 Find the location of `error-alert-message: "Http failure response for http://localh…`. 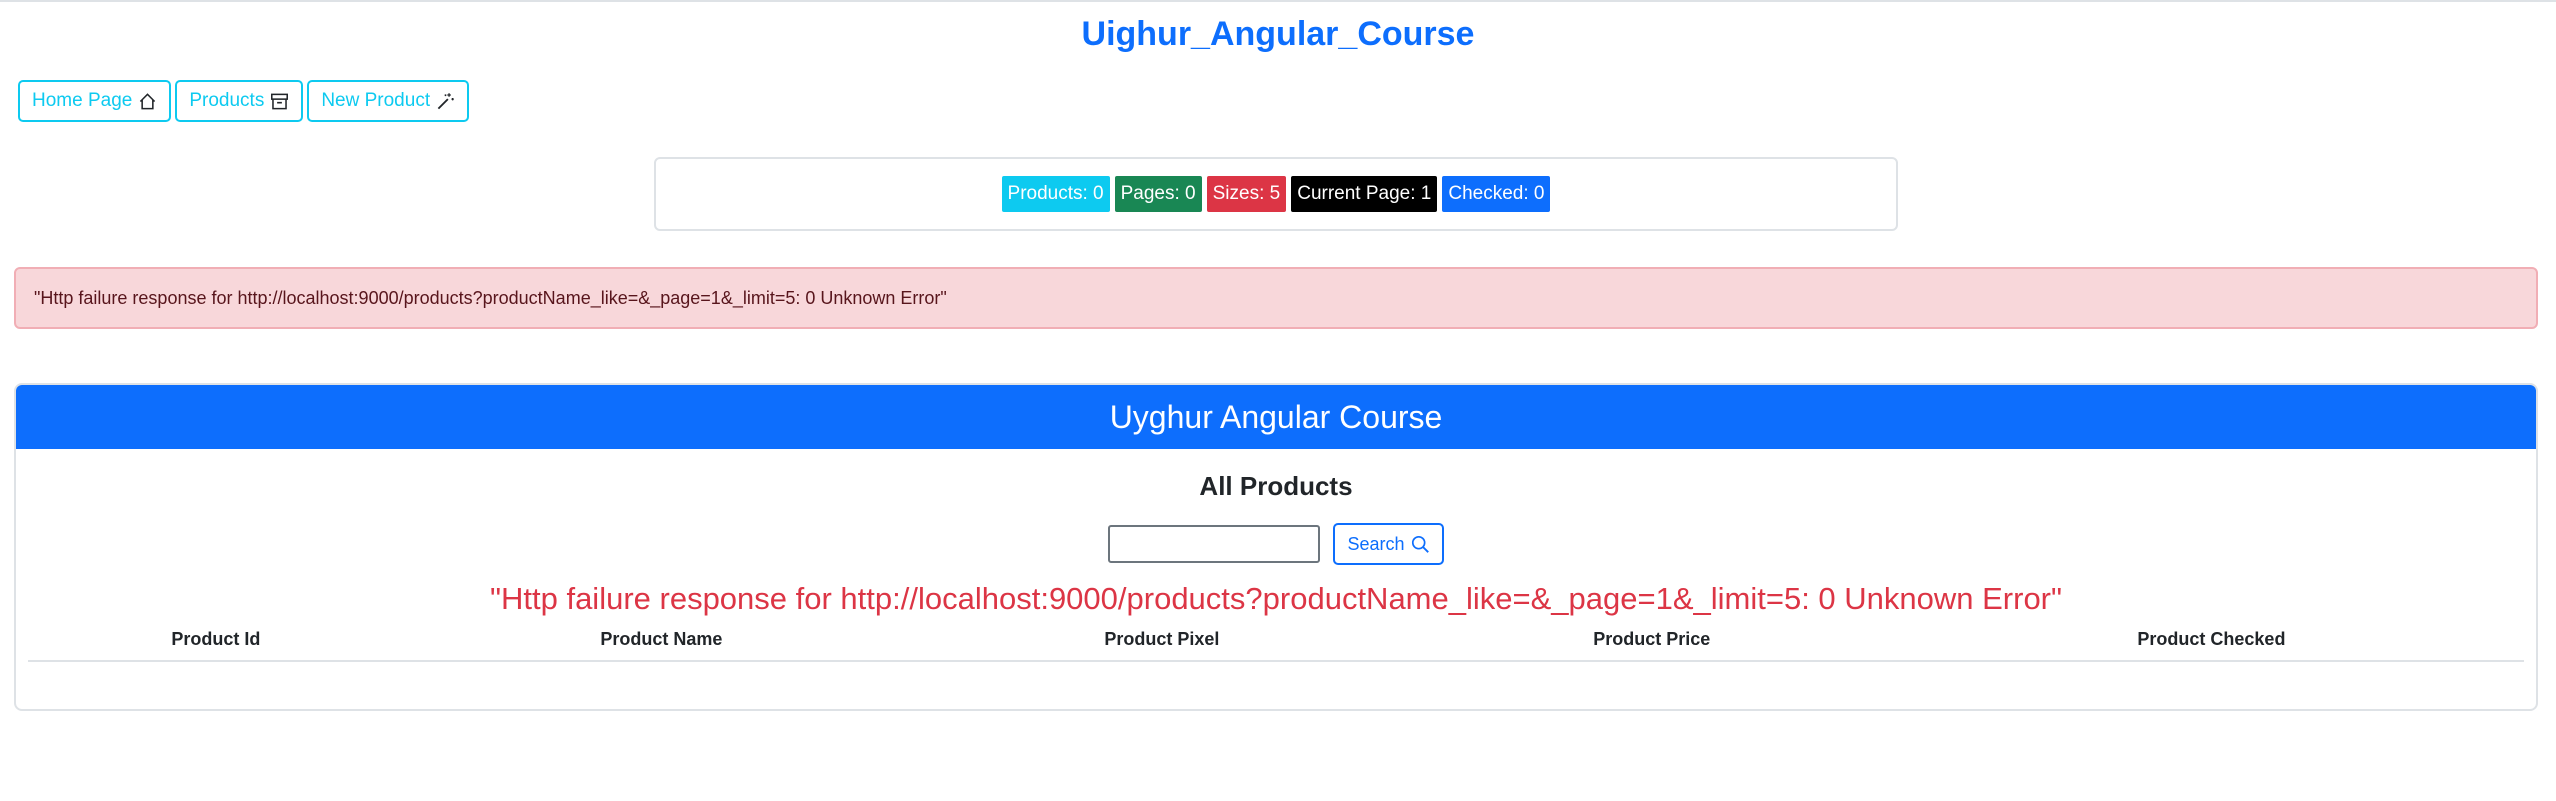

error-alert-message: "Http failure response for http://localh… is located at coordinates (490, 297).